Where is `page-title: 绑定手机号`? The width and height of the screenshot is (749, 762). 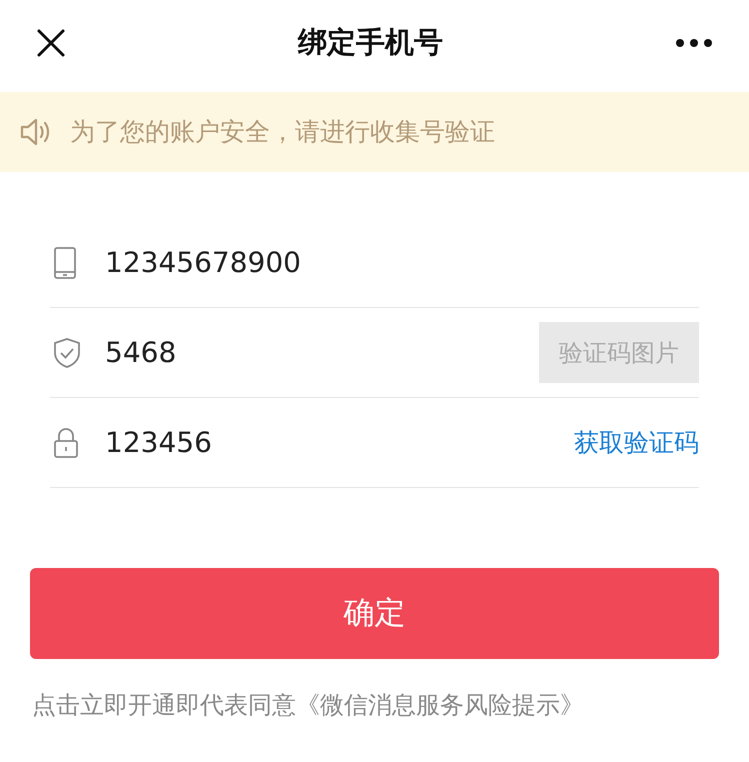
page-title: 绑定手机号 is located at coordinates (370, 42).